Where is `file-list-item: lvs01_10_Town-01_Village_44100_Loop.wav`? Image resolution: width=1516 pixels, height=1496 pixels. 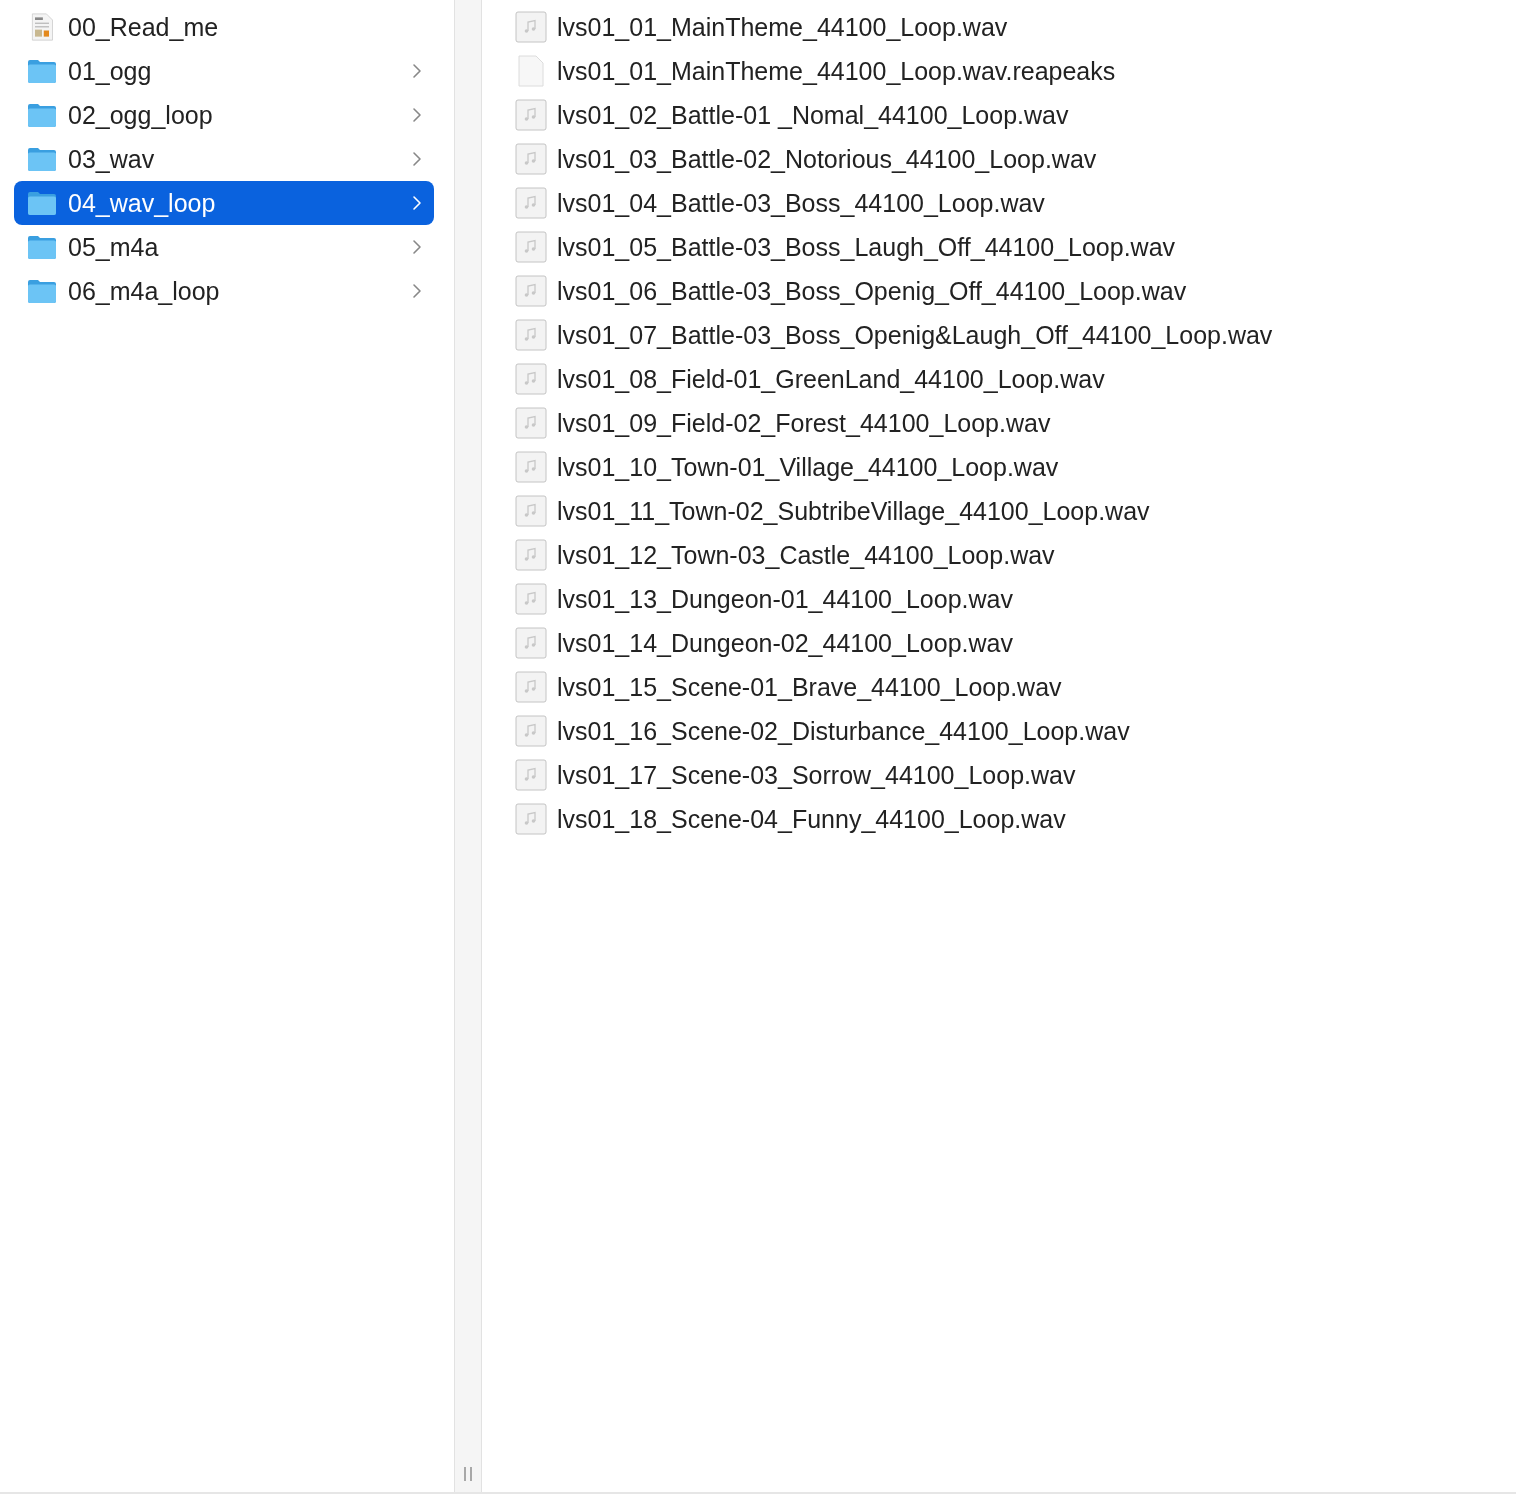 file-list-item: lvs01_10_Town-01_Village_44100_Loop.wav is located at coordinates (808, 467).